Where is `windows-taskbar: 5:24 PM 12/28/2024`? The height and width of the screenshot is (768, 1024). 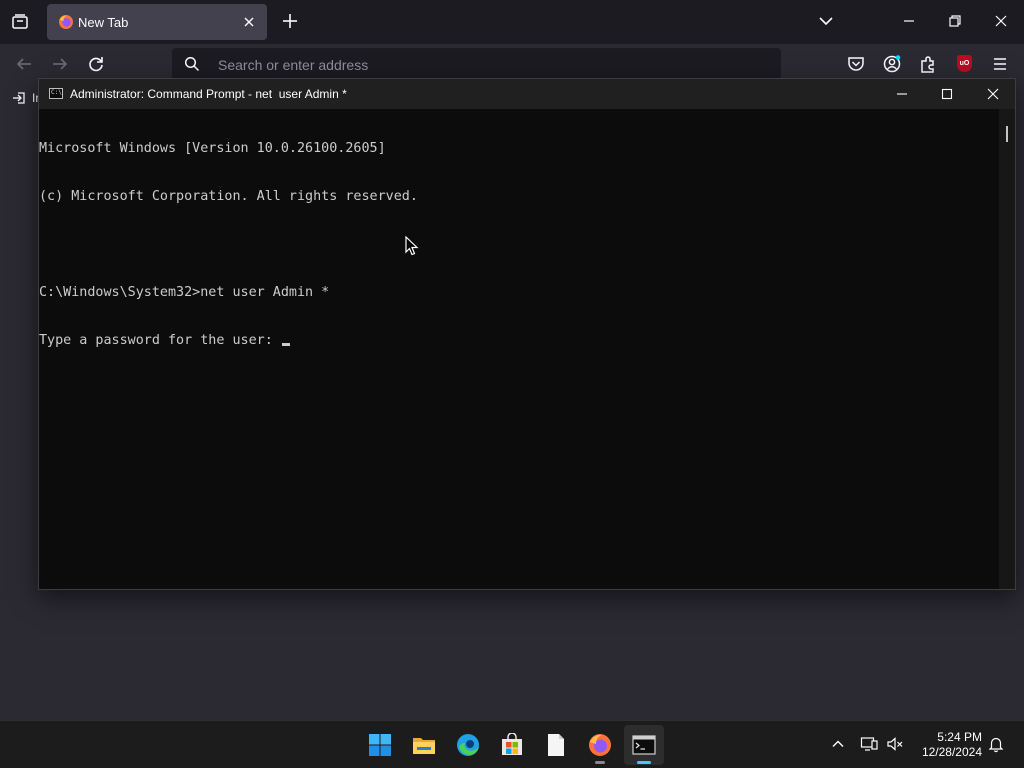 windows-taskbar: 5:24 PM 12/28/2024 is located at coordinates (512, 744).